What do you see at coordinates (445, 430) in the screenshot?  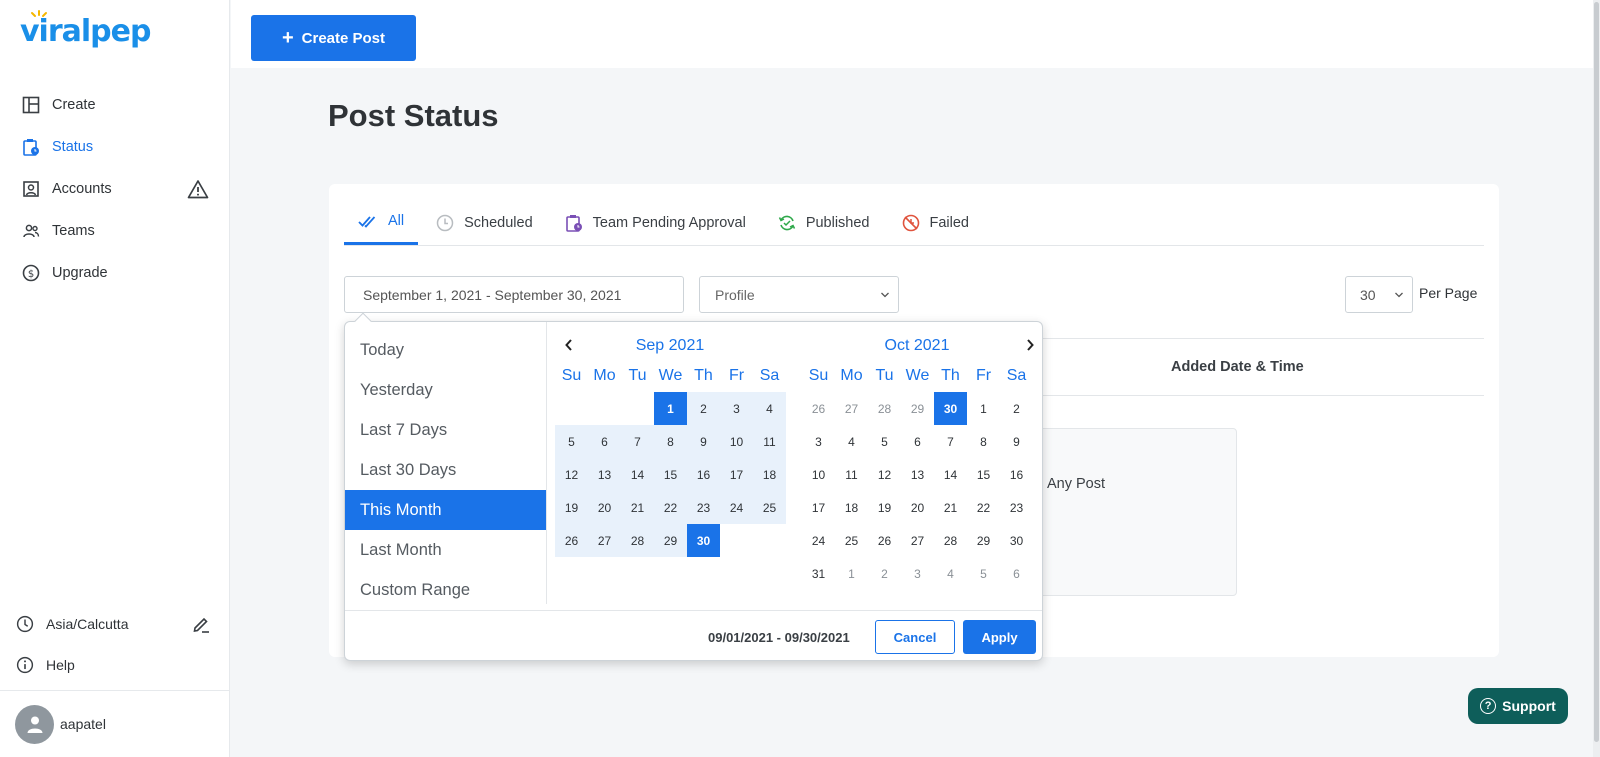 I see `range-option: Last 7 Days` at bounding box center [445, 430].